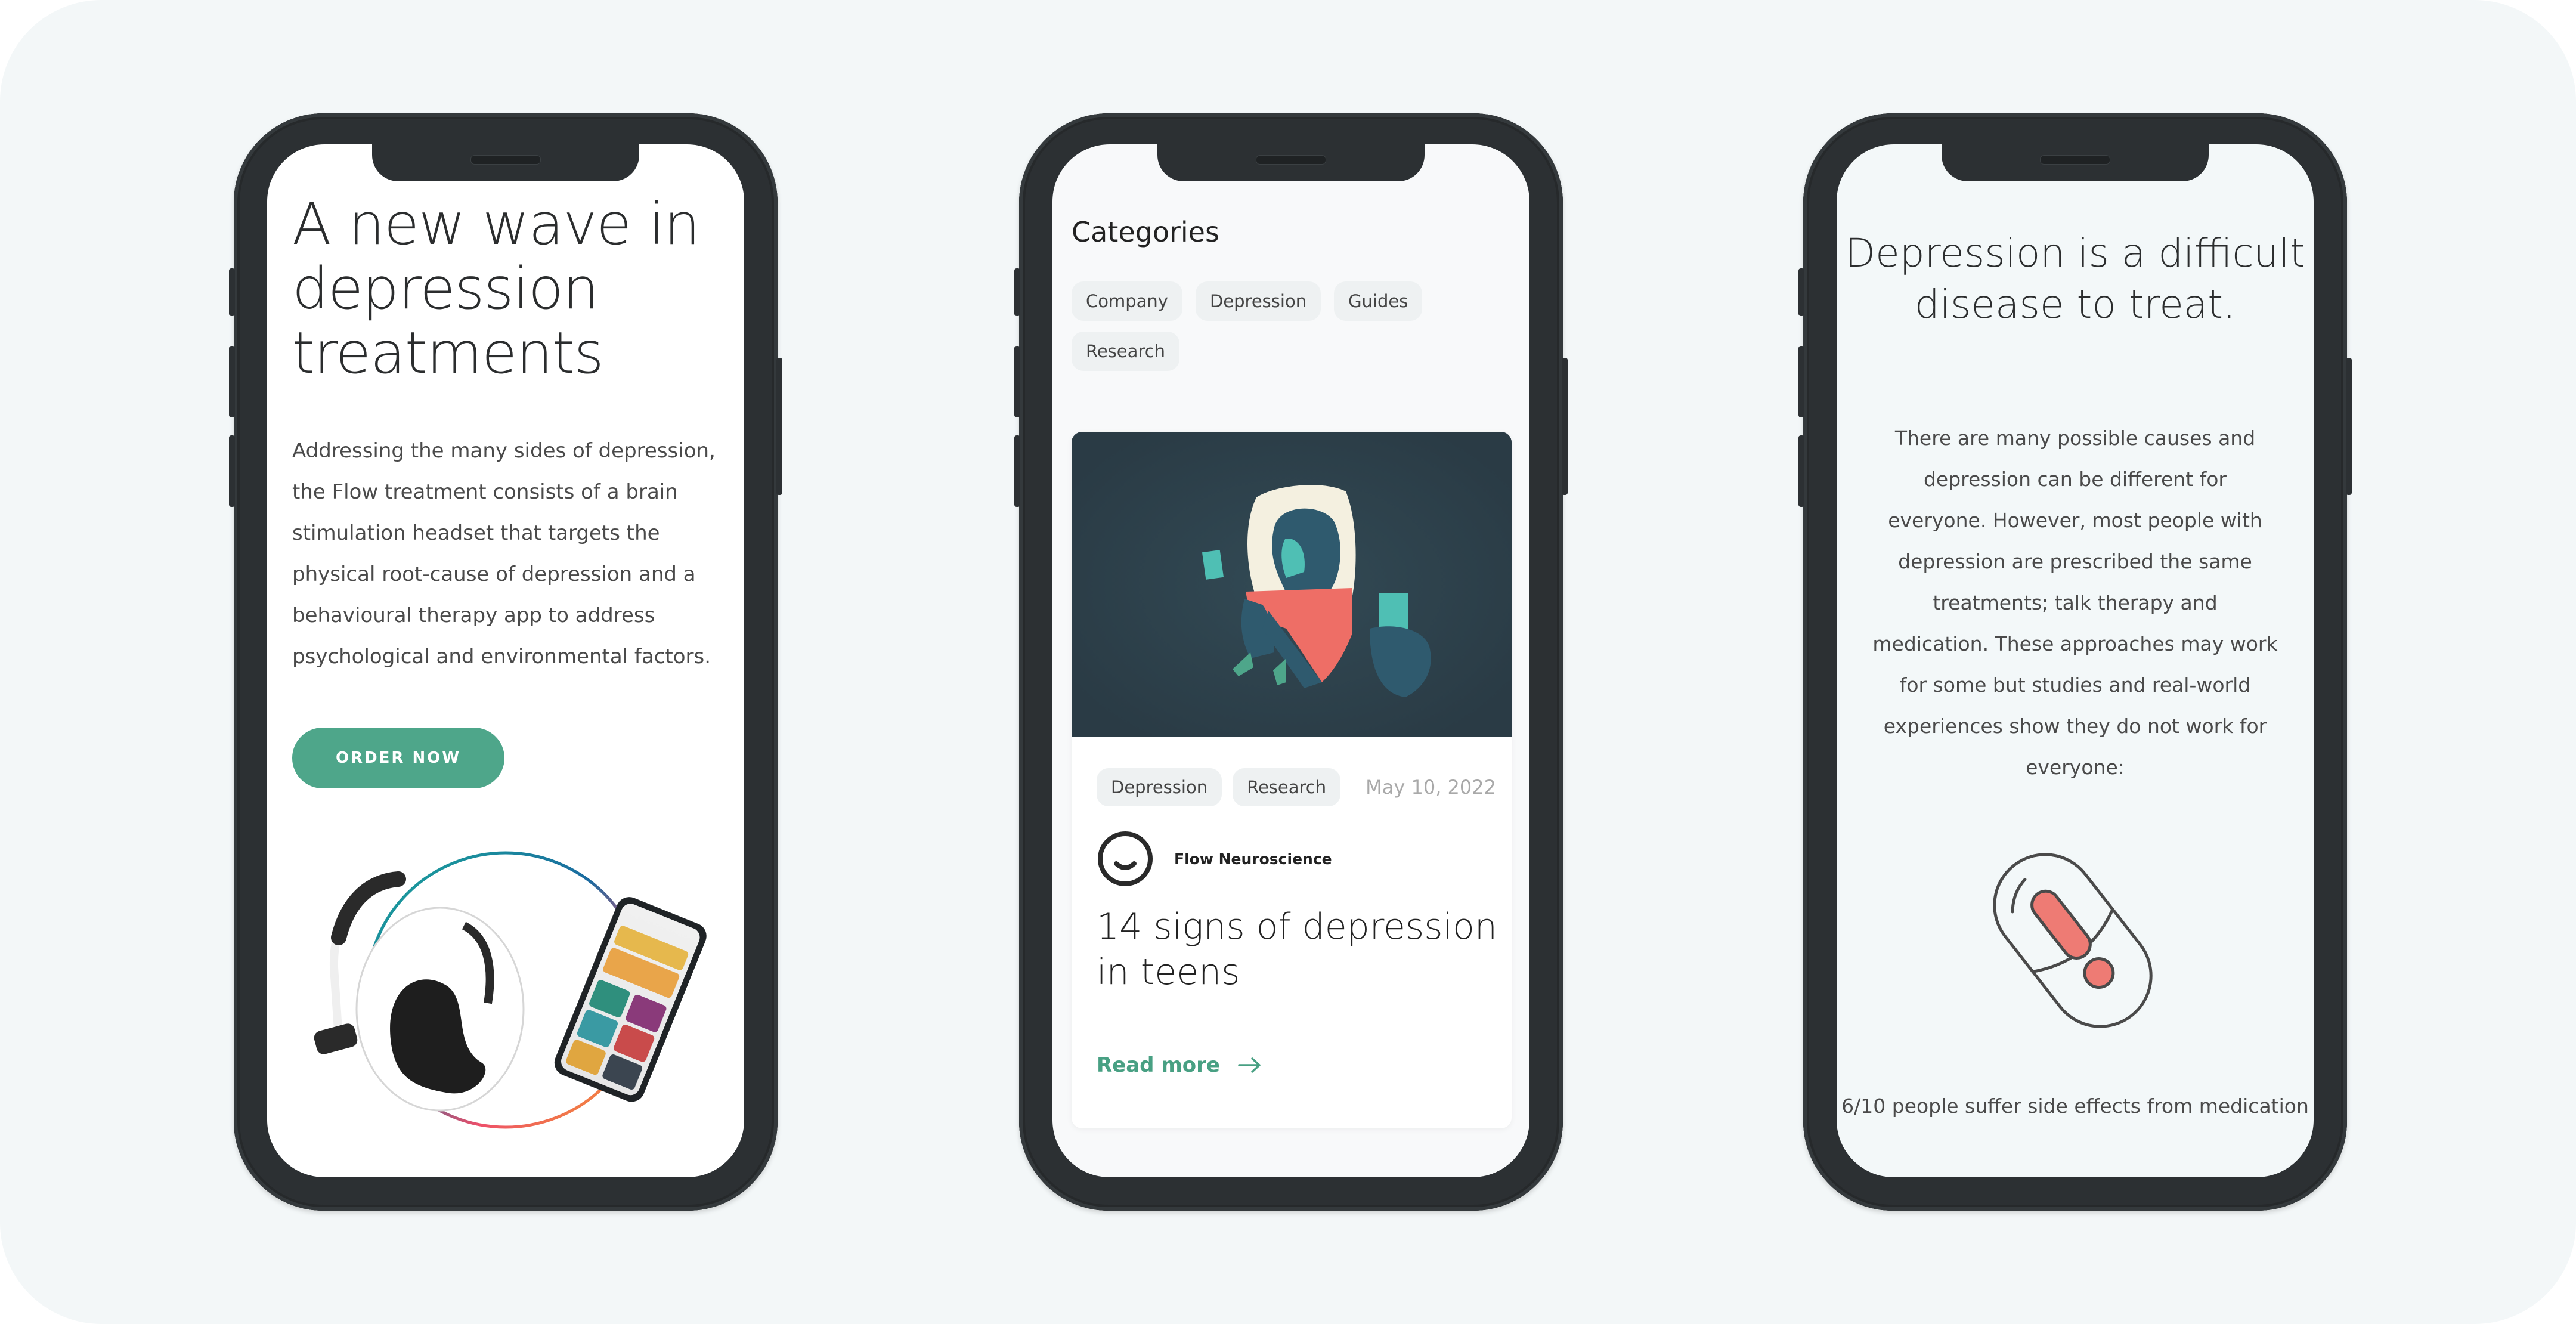 Image resolution: width=2576 pixels, height=1324 pixels. Describe the element at coordinates (506, 1003) in the screenshot. I see `product-image` at that location.